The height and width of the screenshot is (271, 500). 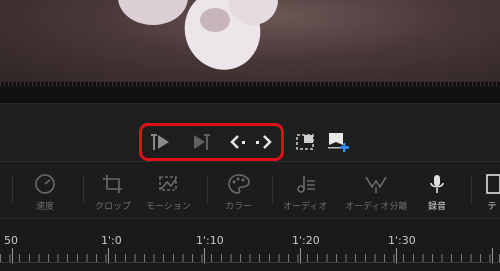 I want to click on tool-label: テ, so click(x=492, y=207).